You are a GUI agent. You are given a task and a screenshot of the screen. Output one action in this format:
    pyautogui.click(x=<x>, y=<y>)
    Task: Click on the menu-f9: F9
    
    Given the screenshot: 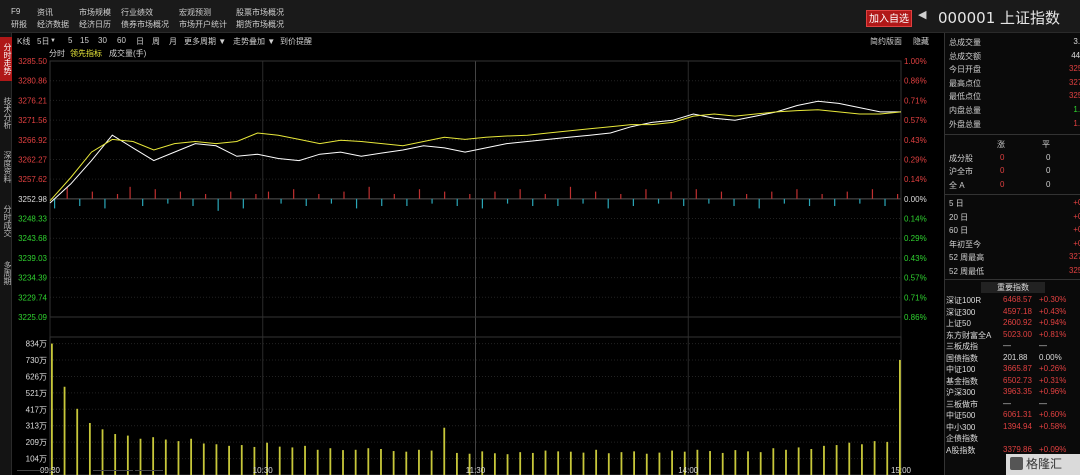 What is the action you would take?
    pyautogui.click(x=15, y=11)
    